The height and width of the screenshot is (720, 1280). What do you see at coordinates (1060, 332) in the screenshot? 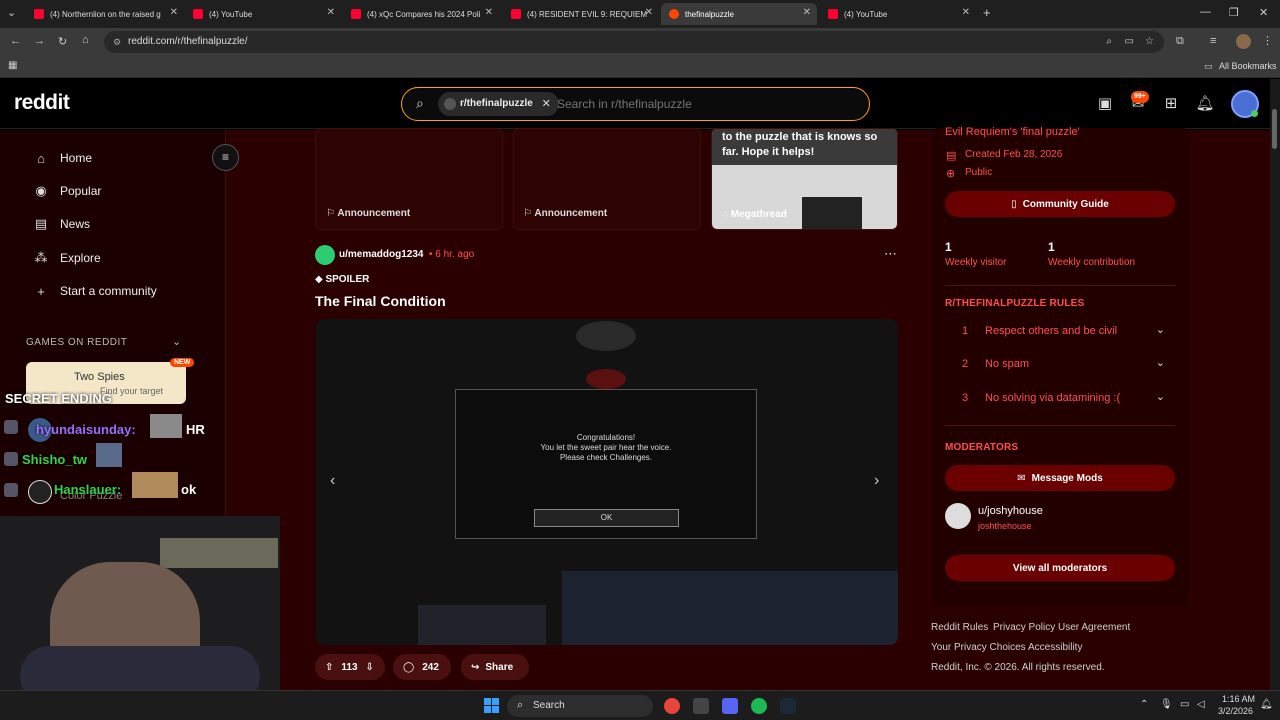
I see `rule-item: 1 Respect others and be civil ⌄` at bounding box center [1060, 332].